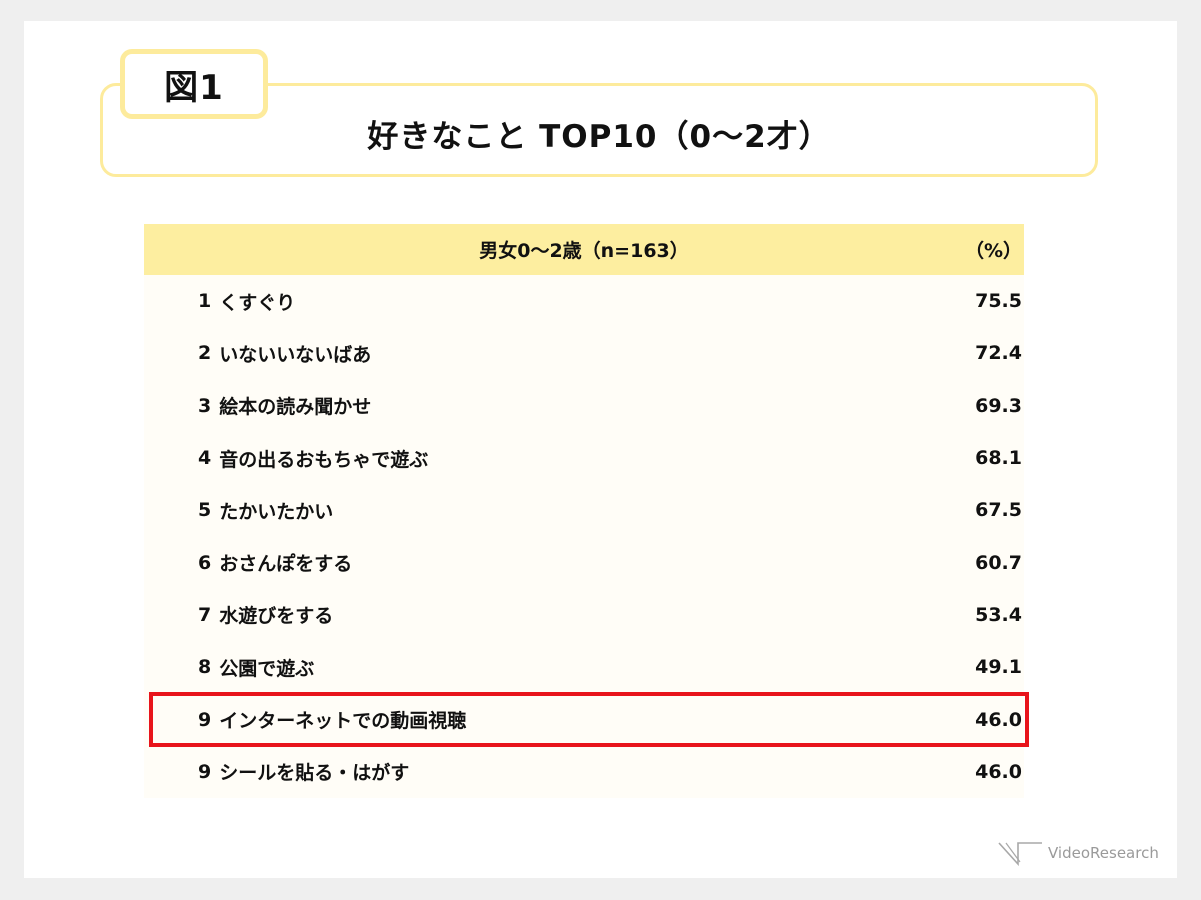 This screenshot has width=1201, height=900. What do you see at coordinates (998, 353) in the screenshot?
I see `row-value: 72.4` at bounding box center [998, 353].